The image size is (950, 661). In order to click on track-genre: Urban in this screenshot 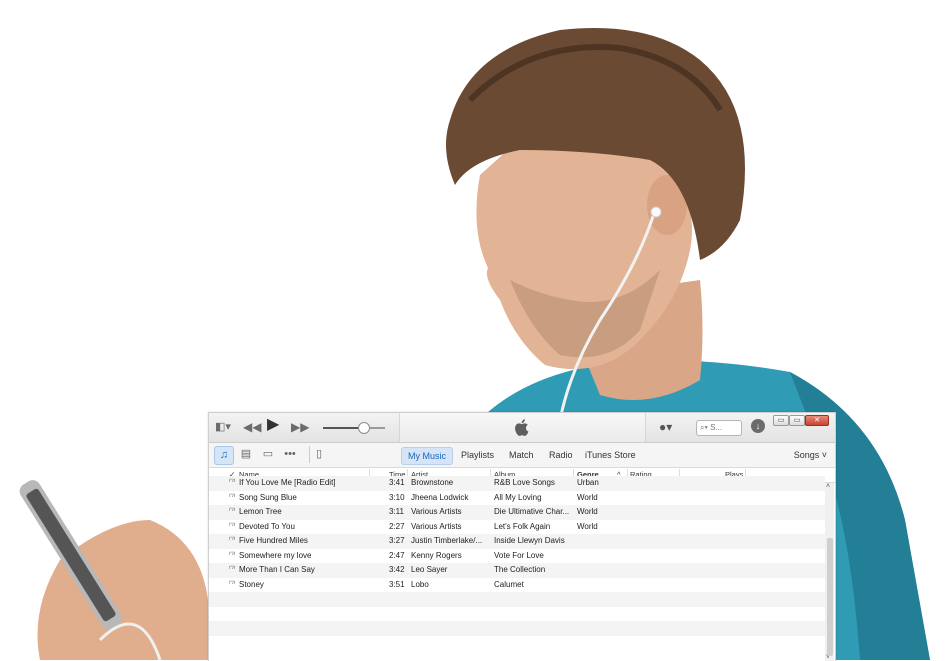, I will do `click(588, 482)`.